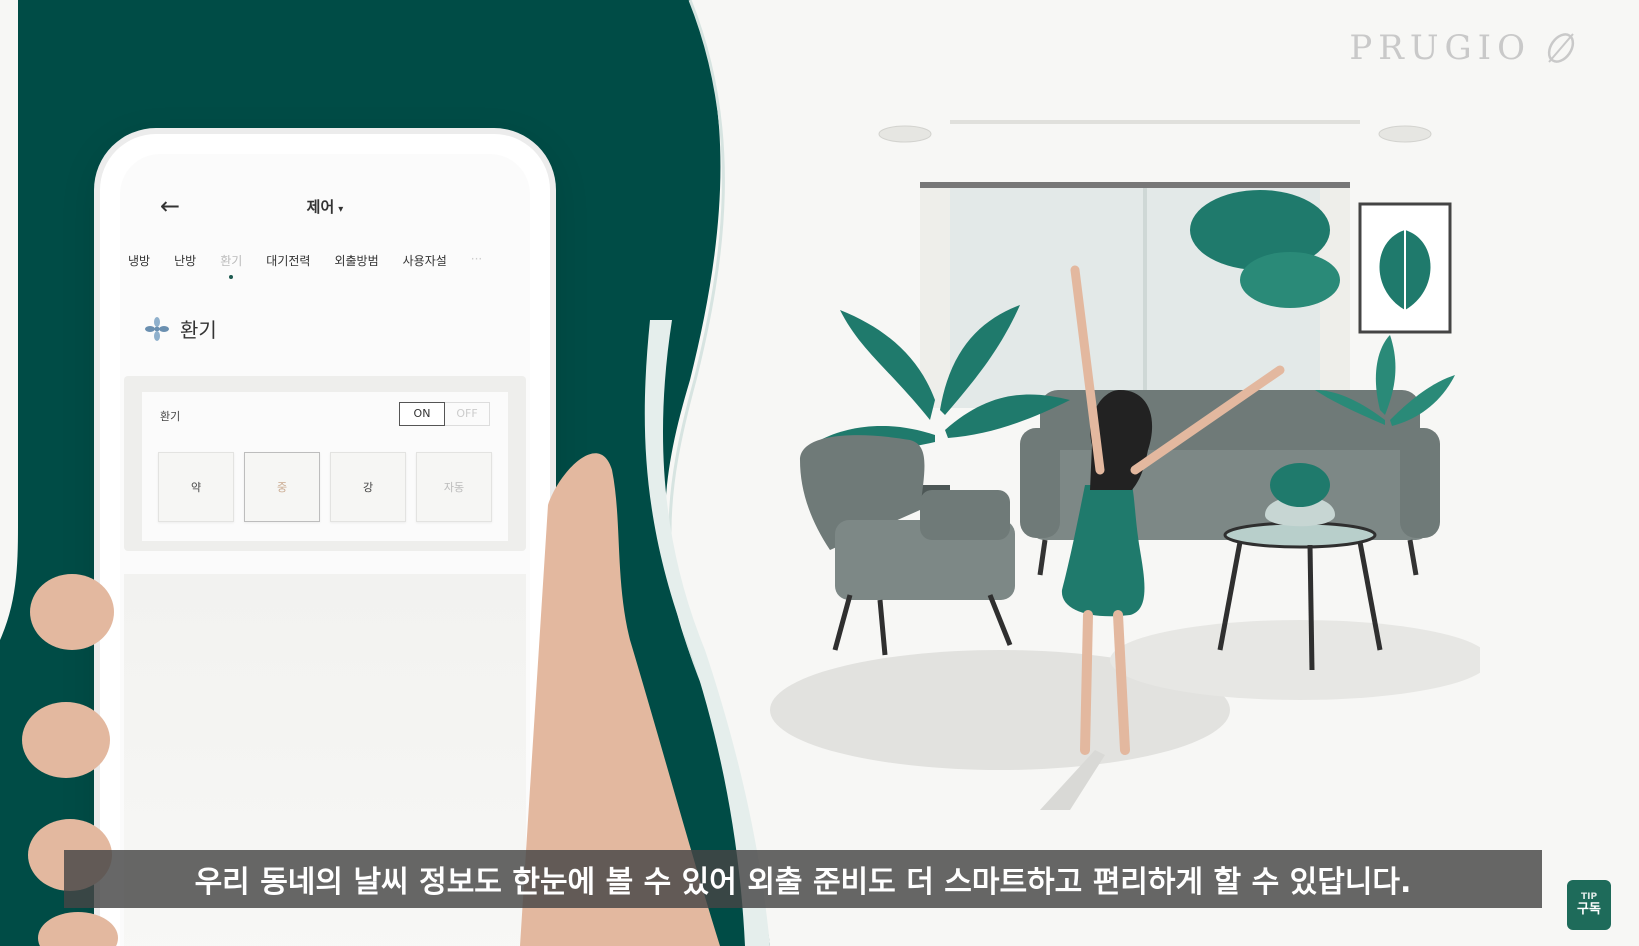 The height and width of the screenshot is (946, 1639). Describe the element at coordinates (282, 487) in the screenshot. I see `level-medium-button: 중` at that location.